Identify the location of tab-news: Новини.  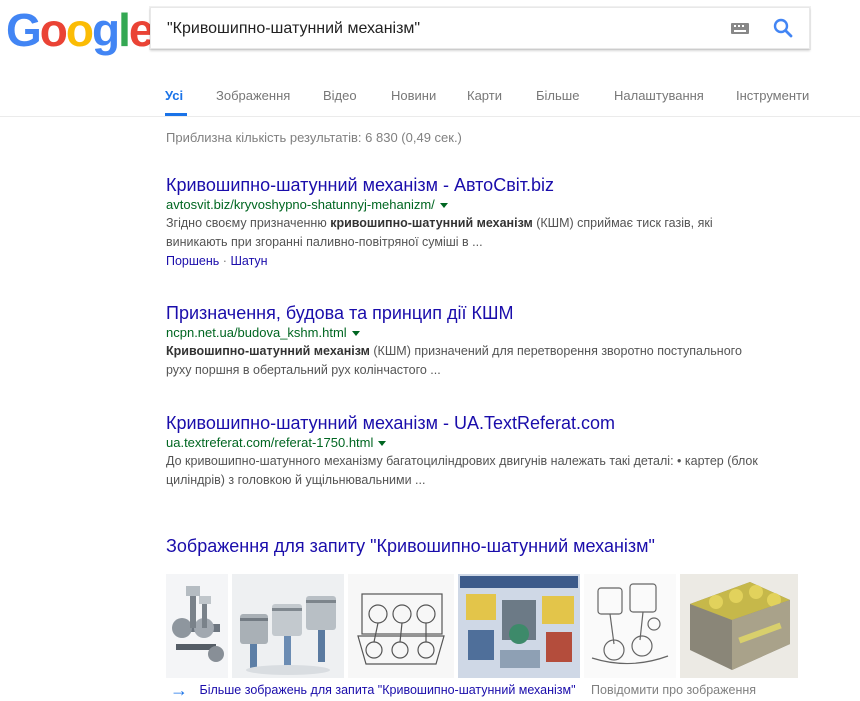
(413, 95).